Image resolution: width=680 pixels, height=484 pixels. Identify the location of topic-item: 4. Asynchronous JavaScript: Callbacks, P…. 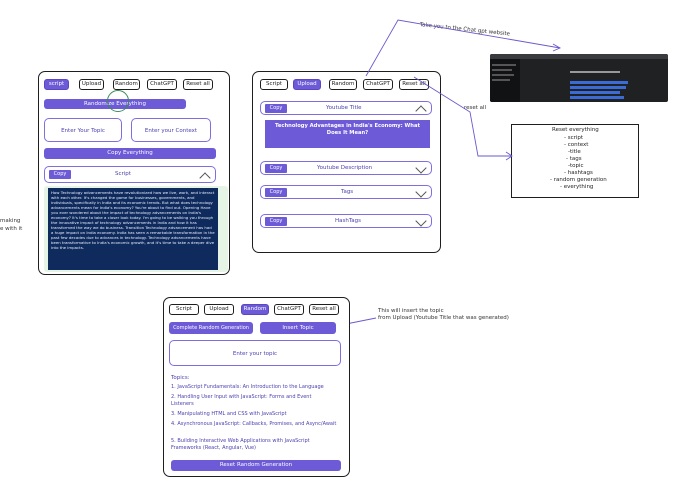
(254, 424).